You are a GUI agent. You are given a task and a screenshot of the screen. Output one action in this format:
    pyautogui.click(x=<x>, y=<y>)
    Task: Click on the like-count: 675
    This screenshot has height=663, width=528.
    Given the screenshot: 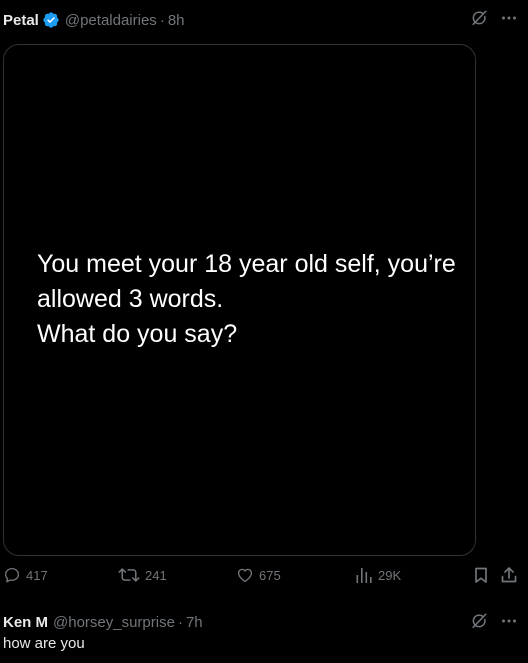 What is the action you would take?
    pyautogui.click(x=270, y=575)
    